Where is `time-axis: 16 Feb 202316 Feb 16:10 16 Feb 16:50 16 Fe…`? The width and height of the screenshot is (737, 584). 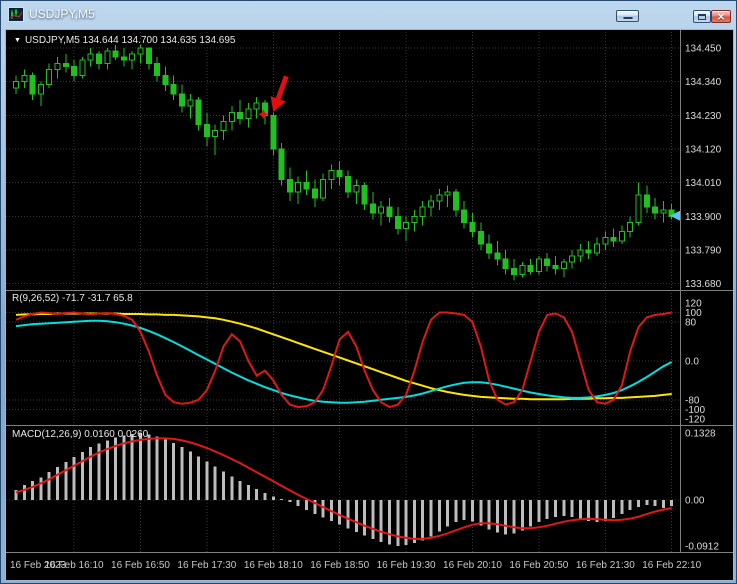
time-axis: 16 Feb 202316 Feb 16:10 16 Feb 16:50 16 Fe… is located at coordinates (356, 565).